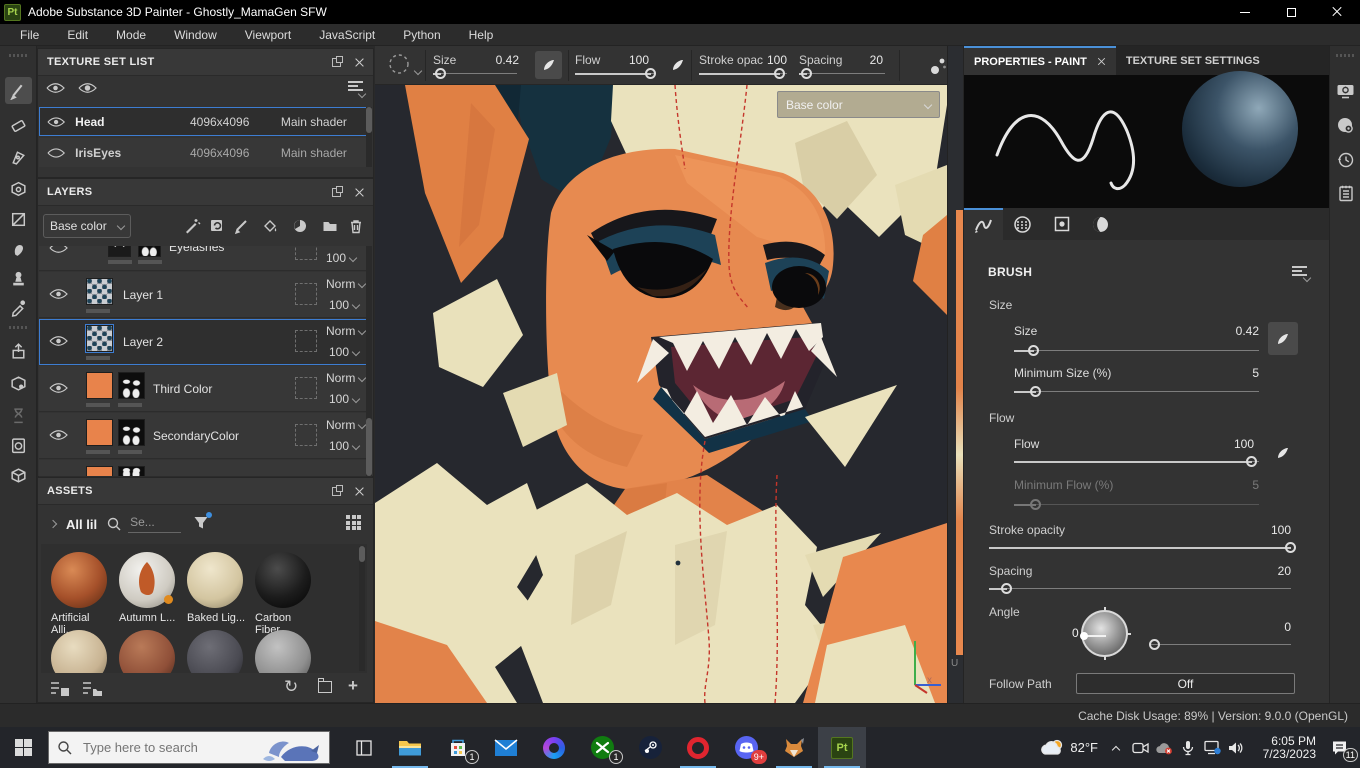 The height and width of the screenshot is (768, 1360). Describe the element at coordinates (347, 35) in the screenshot. I see `menu-javascript: JavaScript` at that location.